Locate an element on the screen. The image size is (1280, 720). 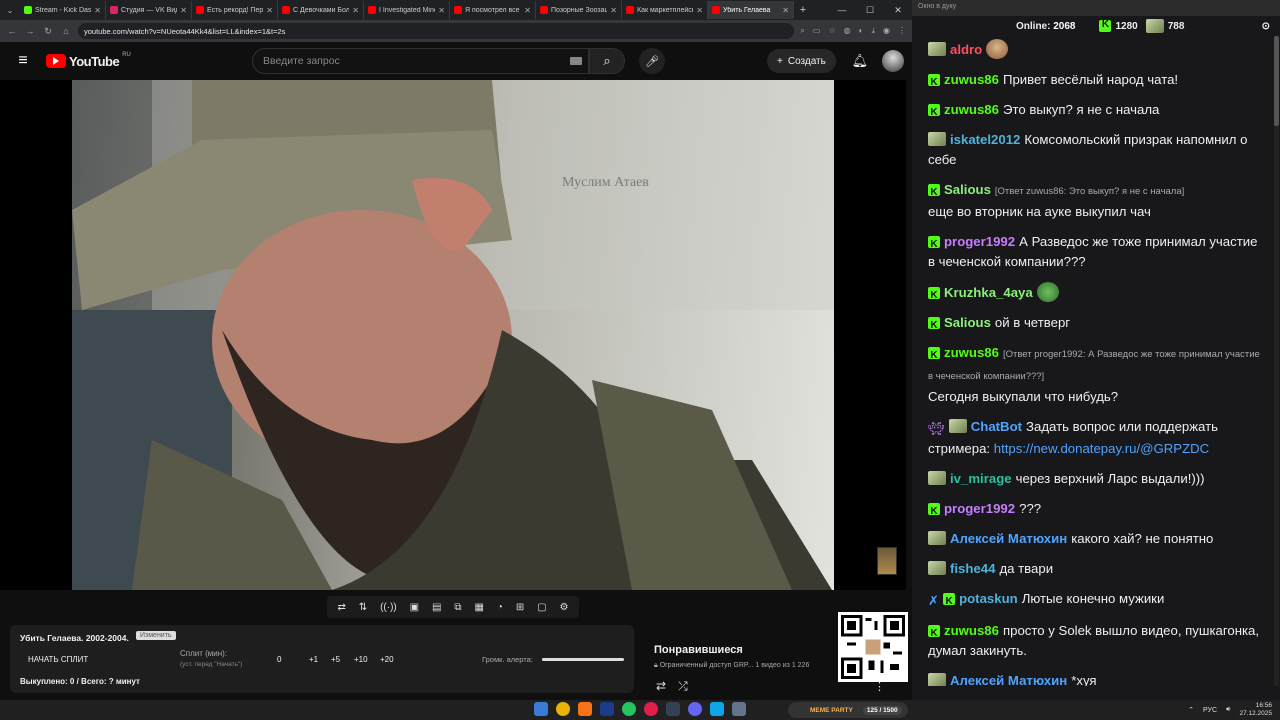
chat-username: iv_mirage is located at coordinates (981, 478).